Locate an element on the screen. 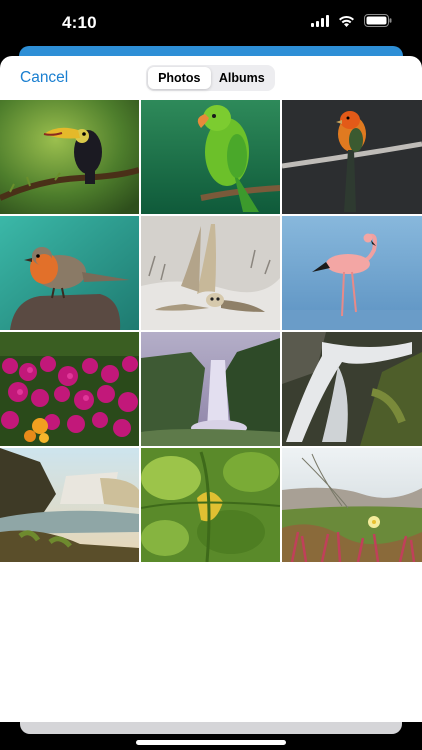  photo-pink-flowers is located at coordinates (69, 389).